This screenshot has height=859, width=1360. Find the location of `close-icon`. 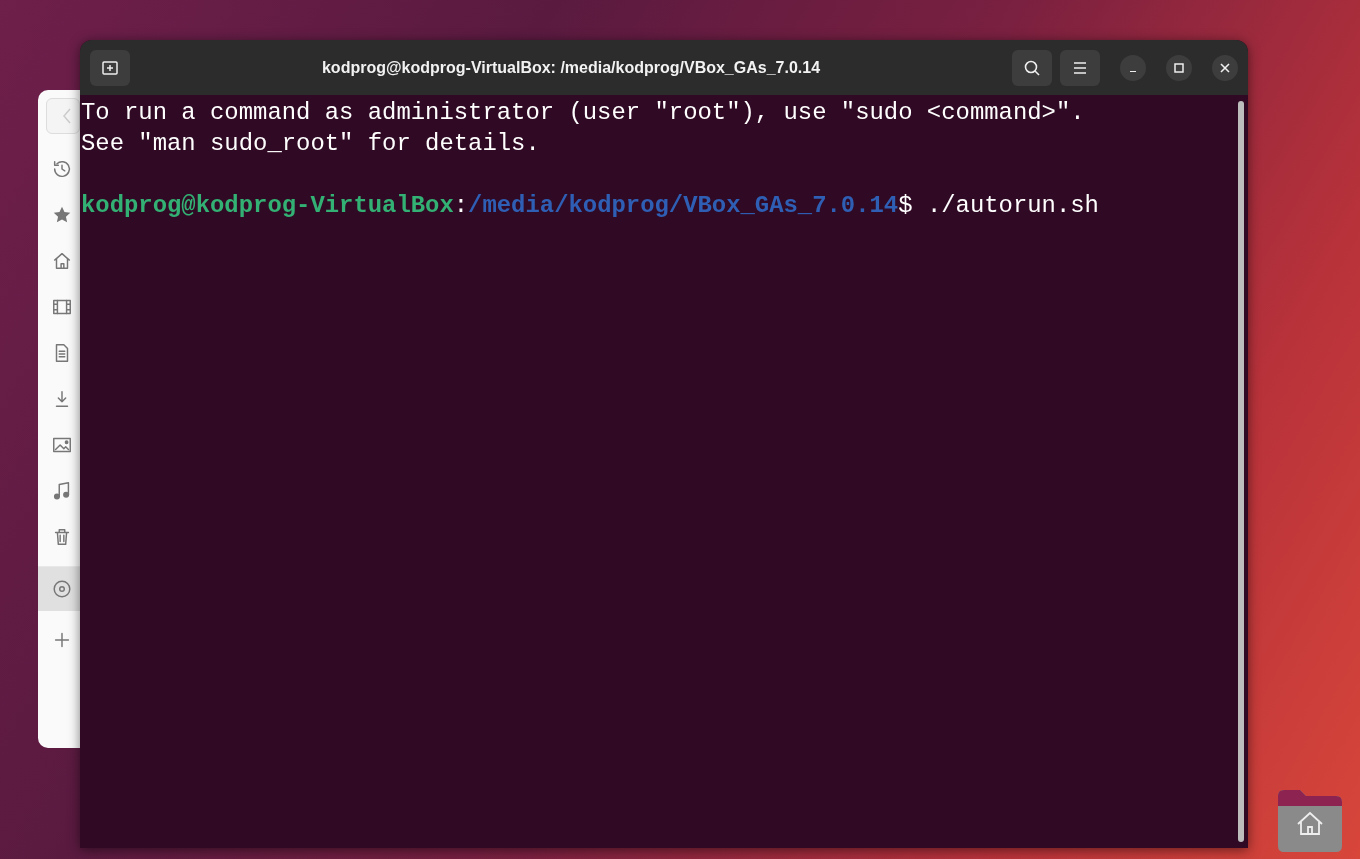

close-icon is located at coordinates (1225, 67).